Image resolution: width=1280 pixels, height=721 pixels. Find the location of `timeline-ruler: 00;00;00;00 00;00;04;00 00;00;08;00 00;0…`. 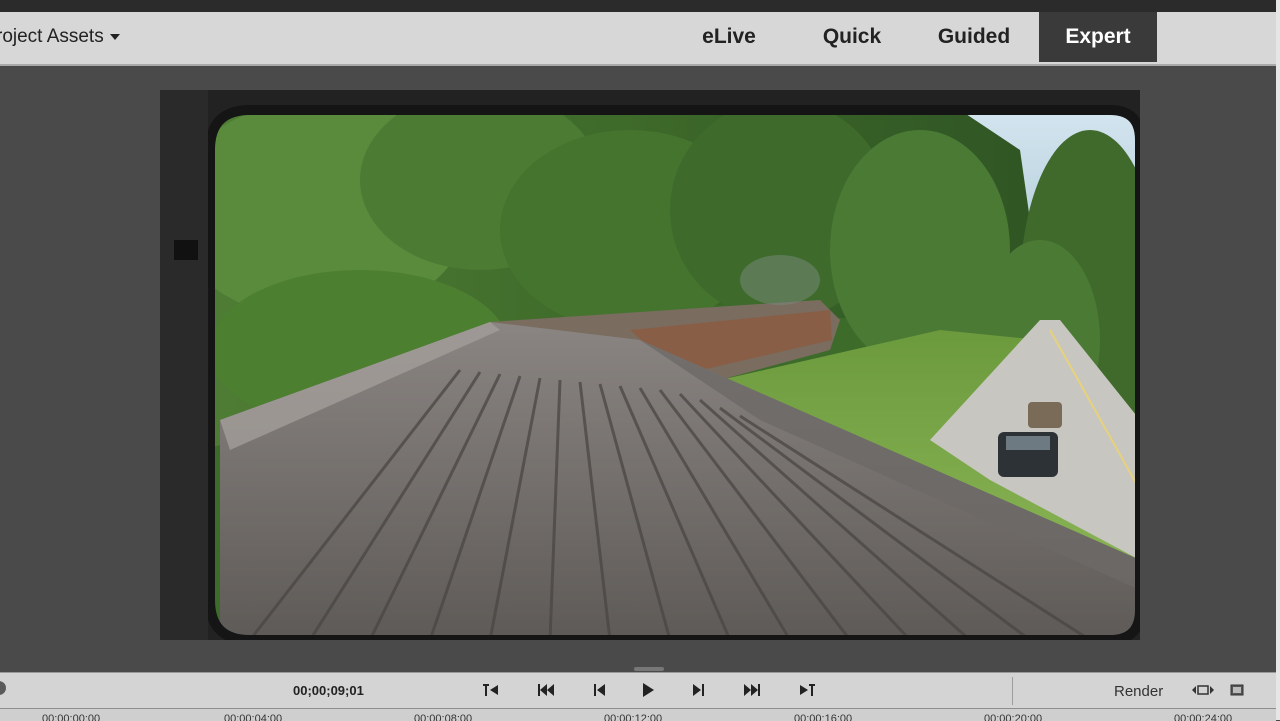

timeline-ruler: 00;00;00;00 00;00;04;00 00;00;08;00 00;0… is located at coordinates (638, 714).